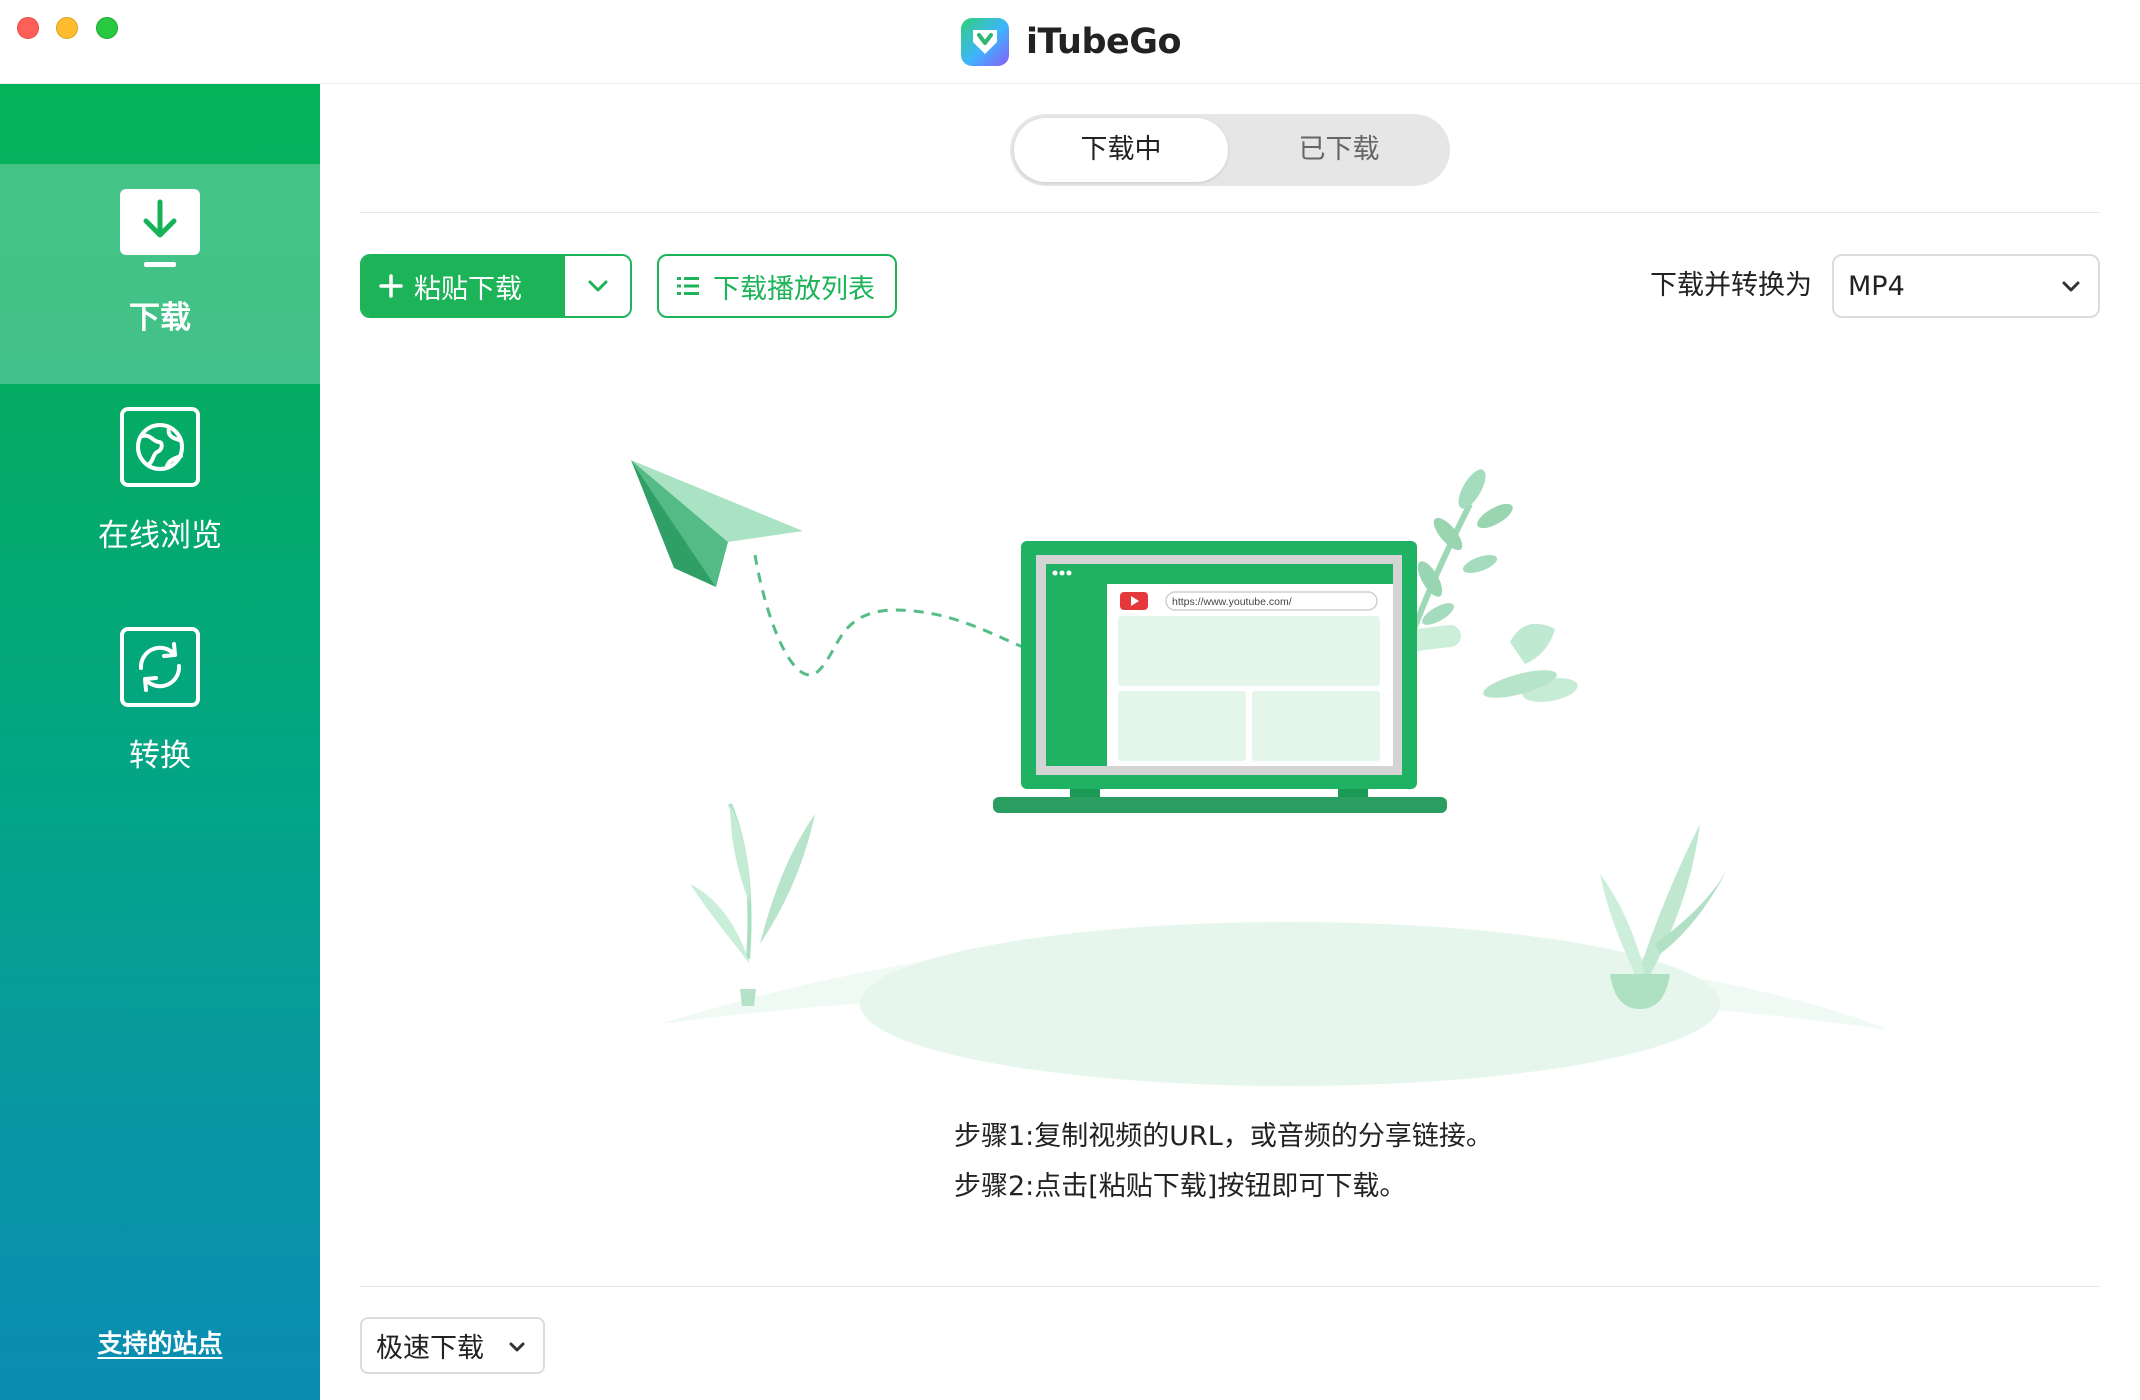 The image size is (2140, 1400). I want to click on app-title: iTubeGo, so click(1104, 42).